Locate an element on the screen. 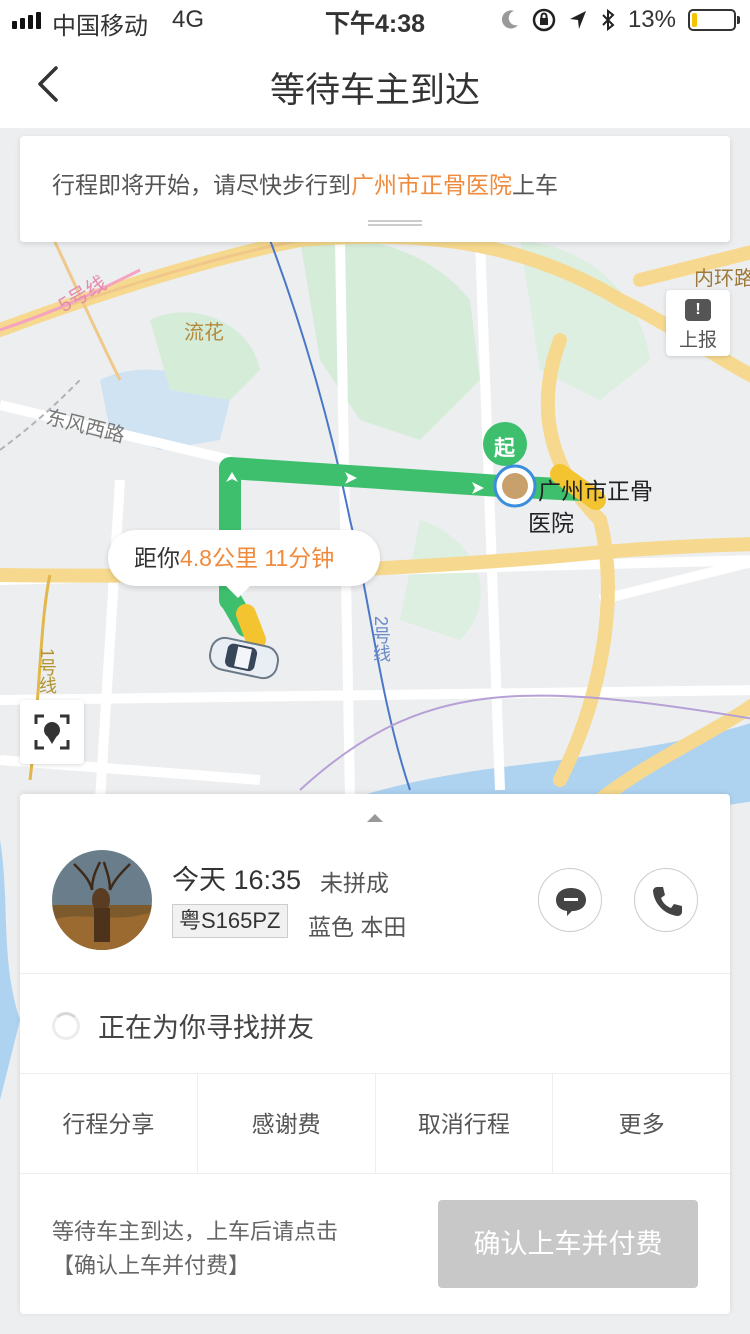 The image size is (750, 1334). share-trip-button: 行程分享 is located at coordinates (109, 1123).